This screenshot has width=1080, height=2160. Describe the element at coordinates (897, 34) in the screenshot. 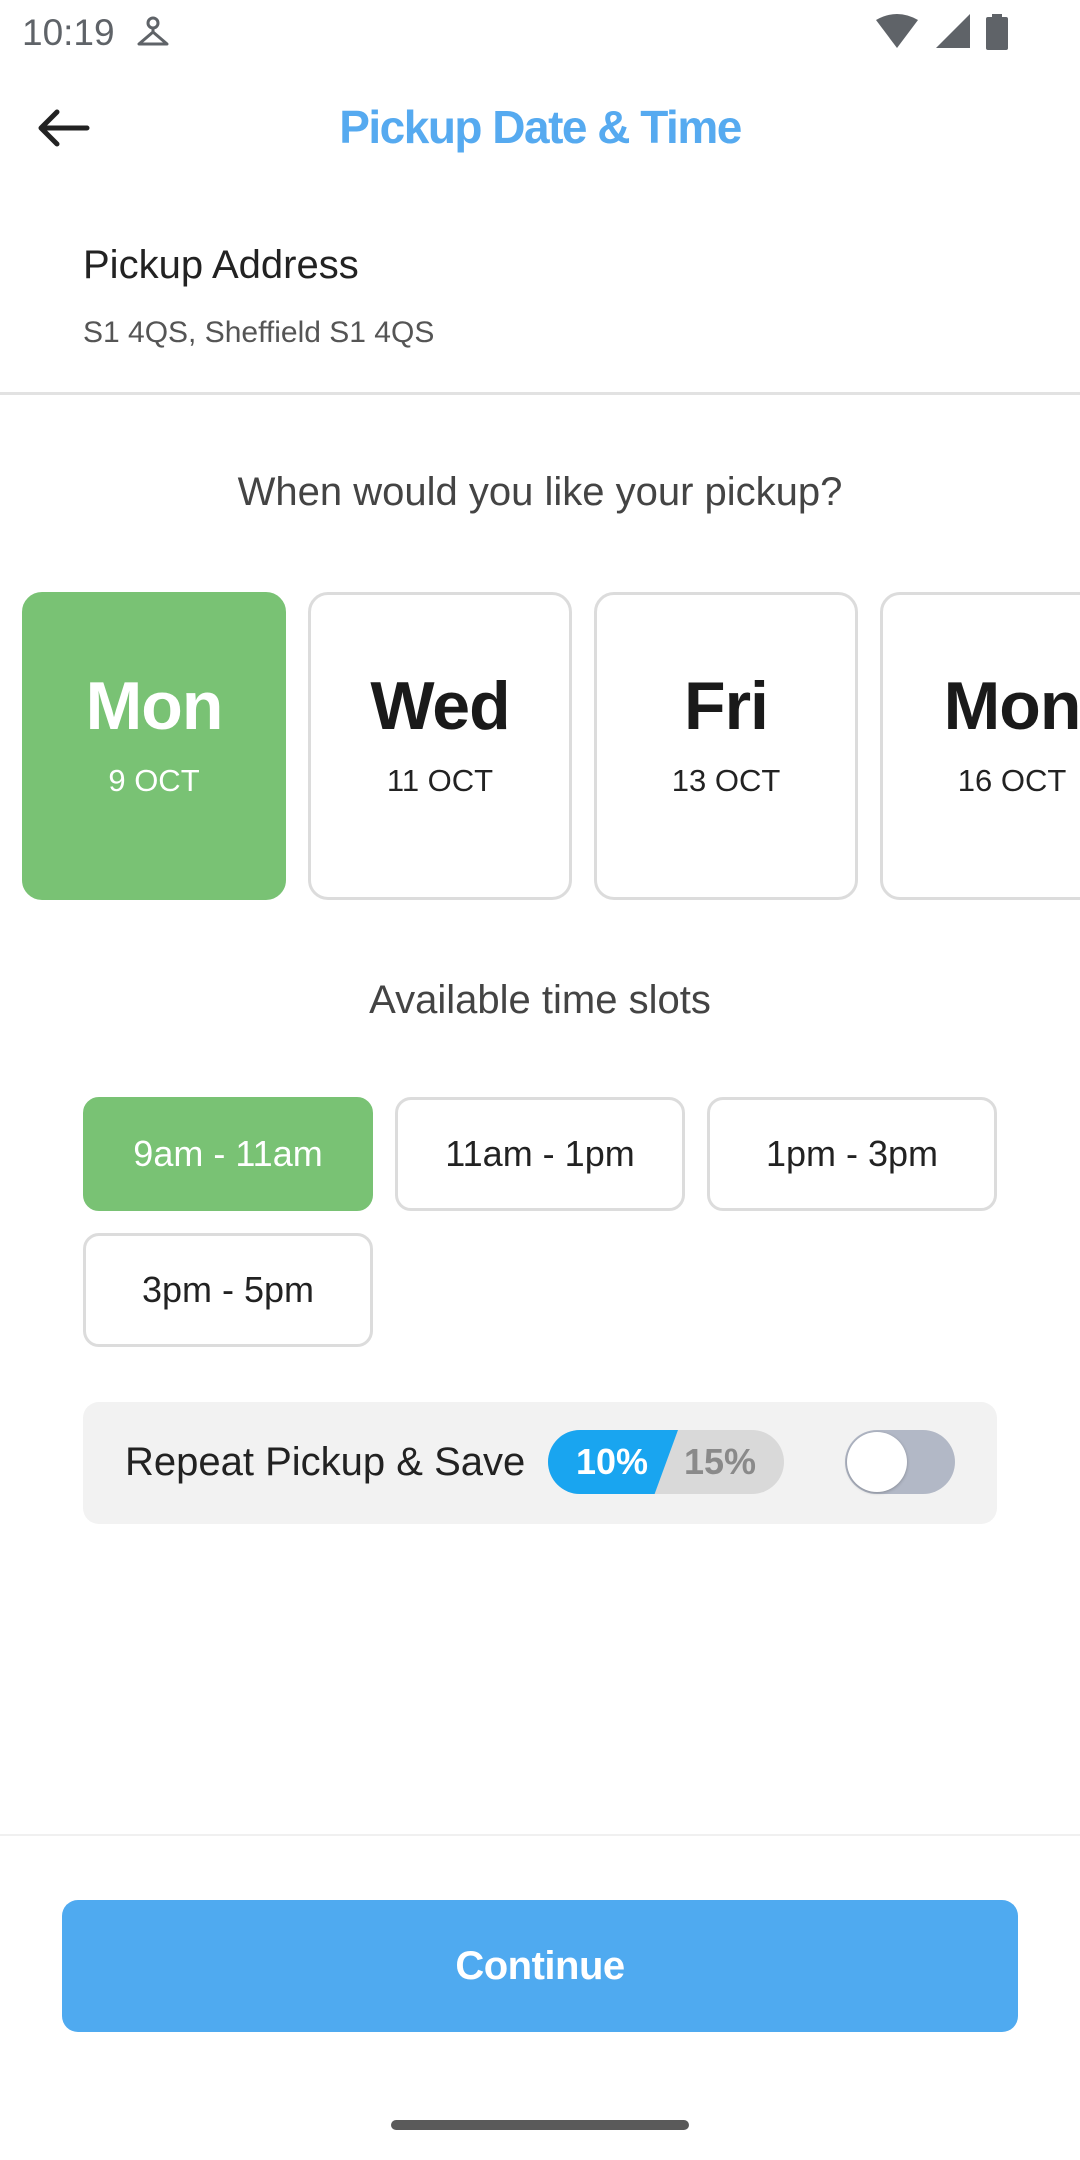

I see `wifi-icon` at that location.